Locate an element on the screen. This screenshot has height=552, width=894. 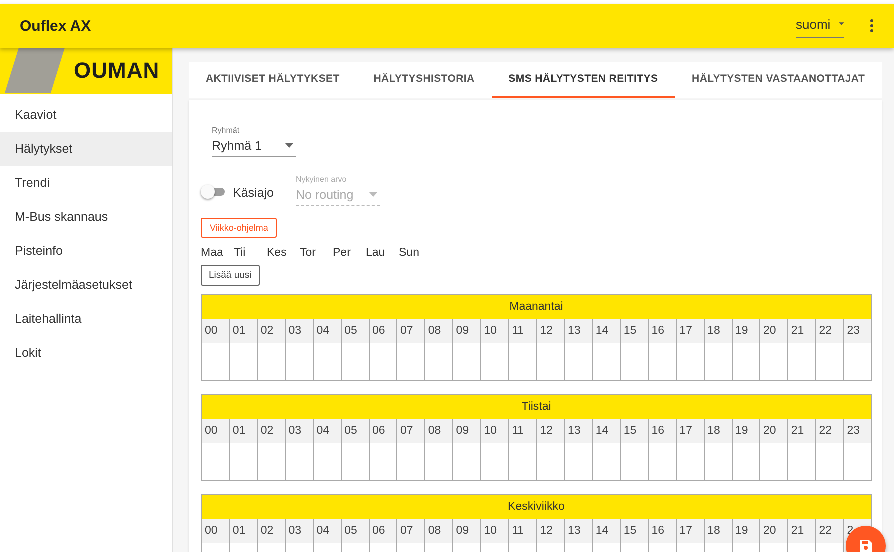
sidebar-item: Laitehallinta is located at coordinates (86, 319).